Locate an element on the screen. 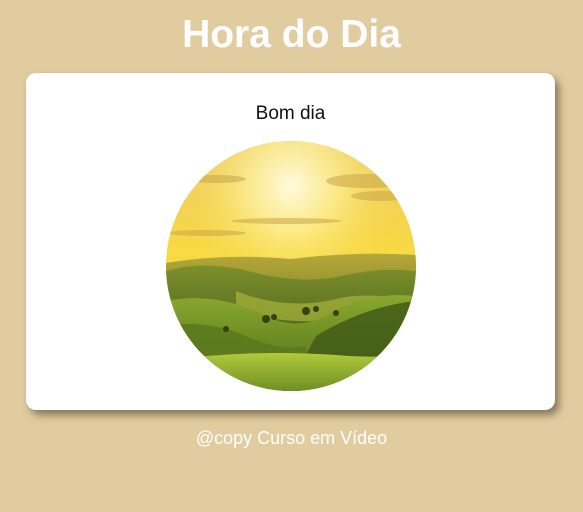  footer-copyright: @copy Curso em Vídeo is located at coordinates (291, 438).